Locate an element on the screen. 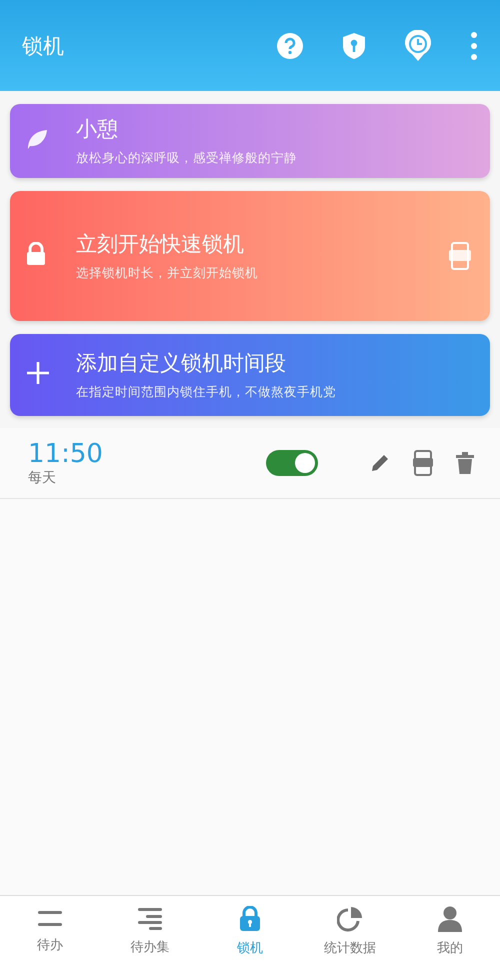 The width and height of the screenshot is (500, 966). pencil-icon is located at coordinates (380, 463).